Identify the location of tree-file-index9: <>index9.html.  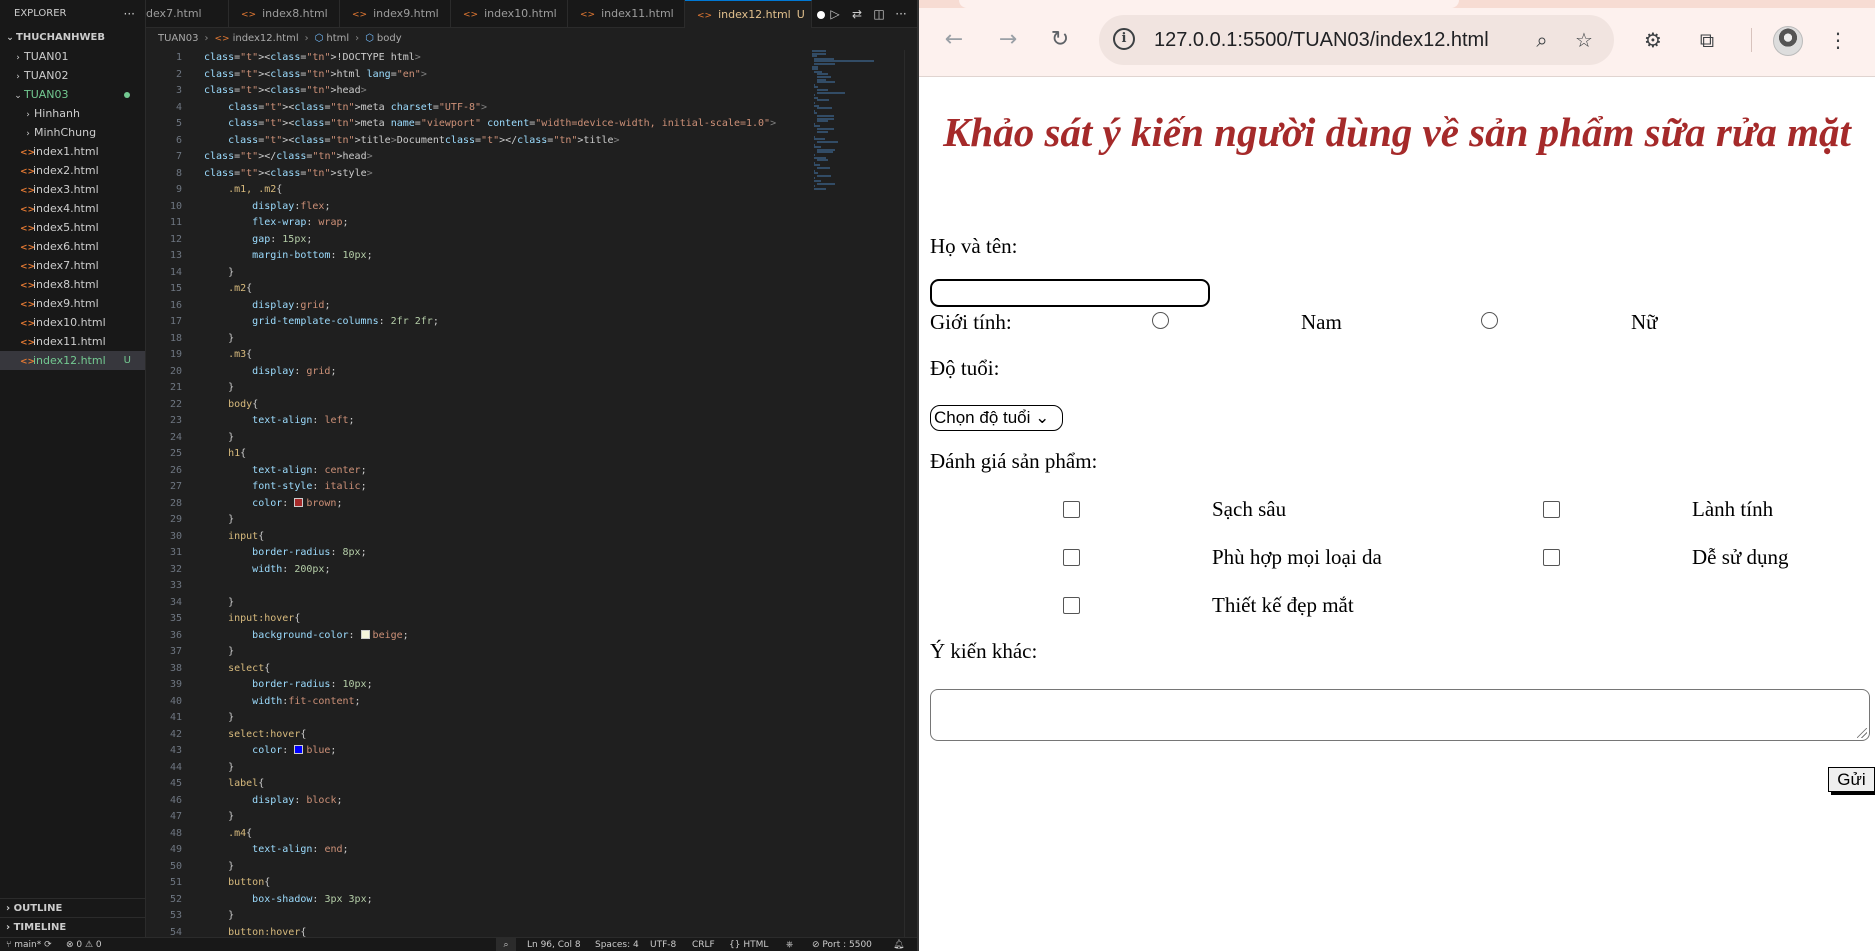
(72, 303).